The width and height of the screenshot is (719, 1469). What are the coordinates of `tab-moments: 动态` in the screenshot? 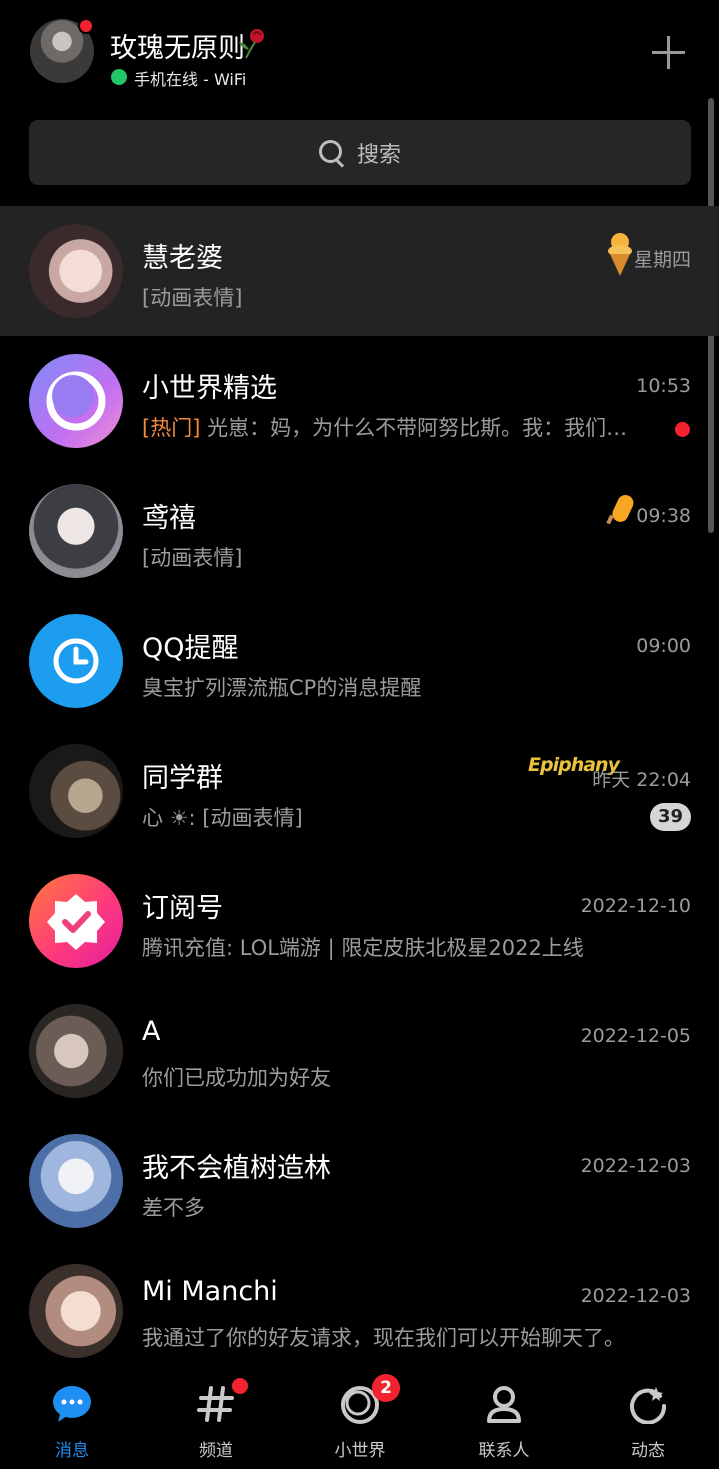 It's located at (647, 1419).